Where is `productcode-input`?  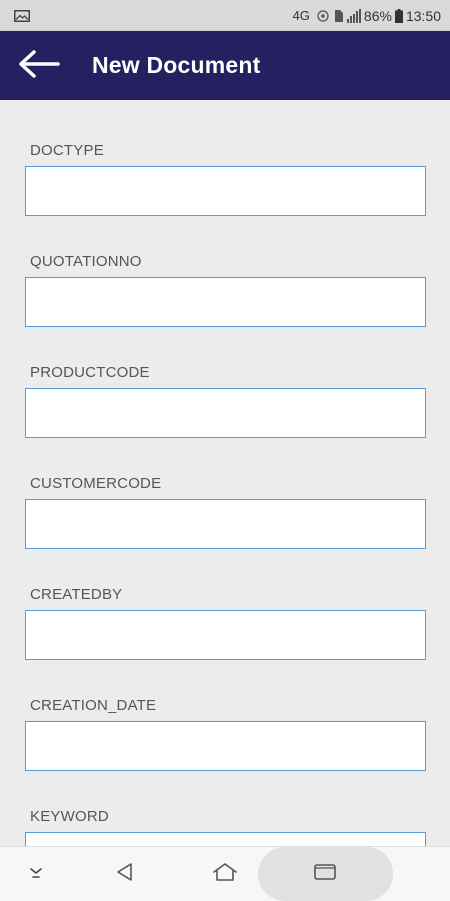
productcode-input is located at coordinates (225, 413).